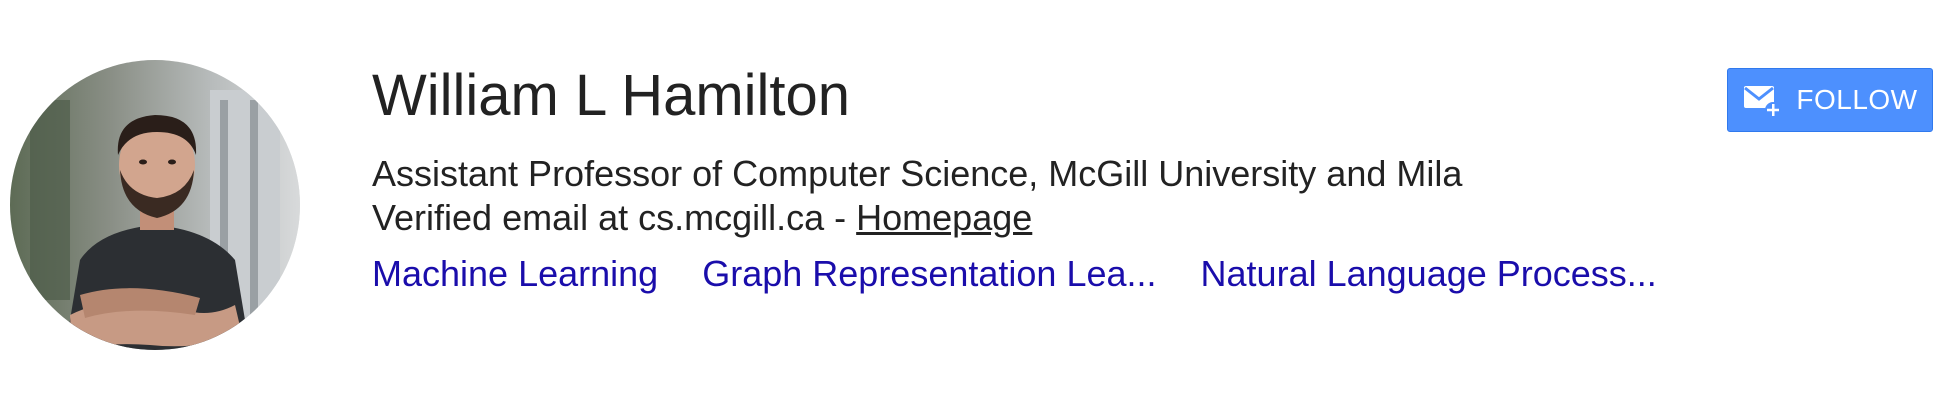  I want to click on follow-label: FOLLOW, so click(1857, 99).